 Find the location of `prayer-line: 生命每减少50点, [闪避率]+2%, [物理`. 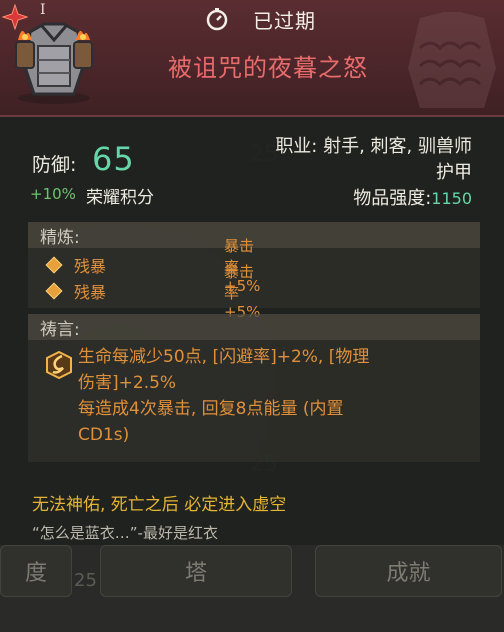

prayer-line: 生命每减少50点, [闪避率]+2%, [物理 is located at coordinates (224, 357).